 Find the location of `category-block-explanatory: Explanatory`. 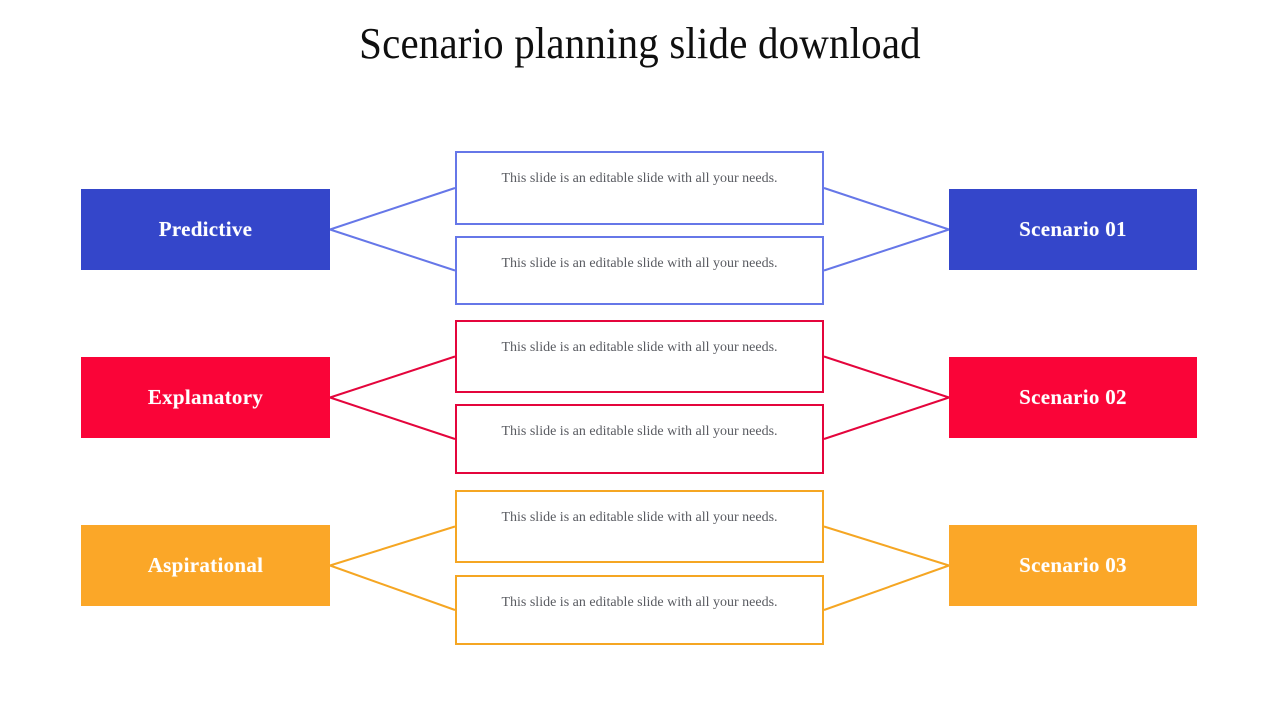

category-block-explanatory: Explanatory is located at coordinates (205, 397).